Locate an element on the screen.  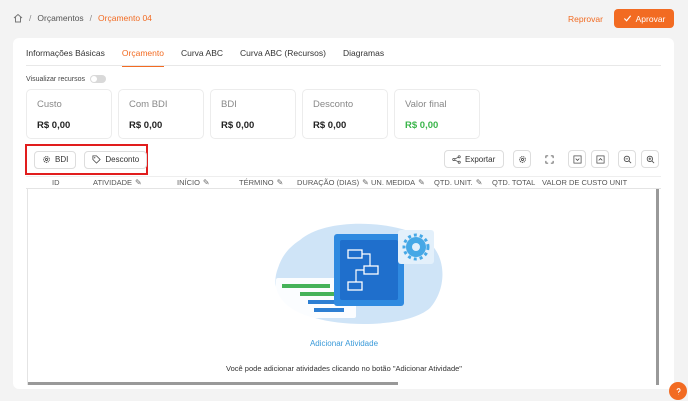
fullscreen-button is located at coordinates (549, 159).